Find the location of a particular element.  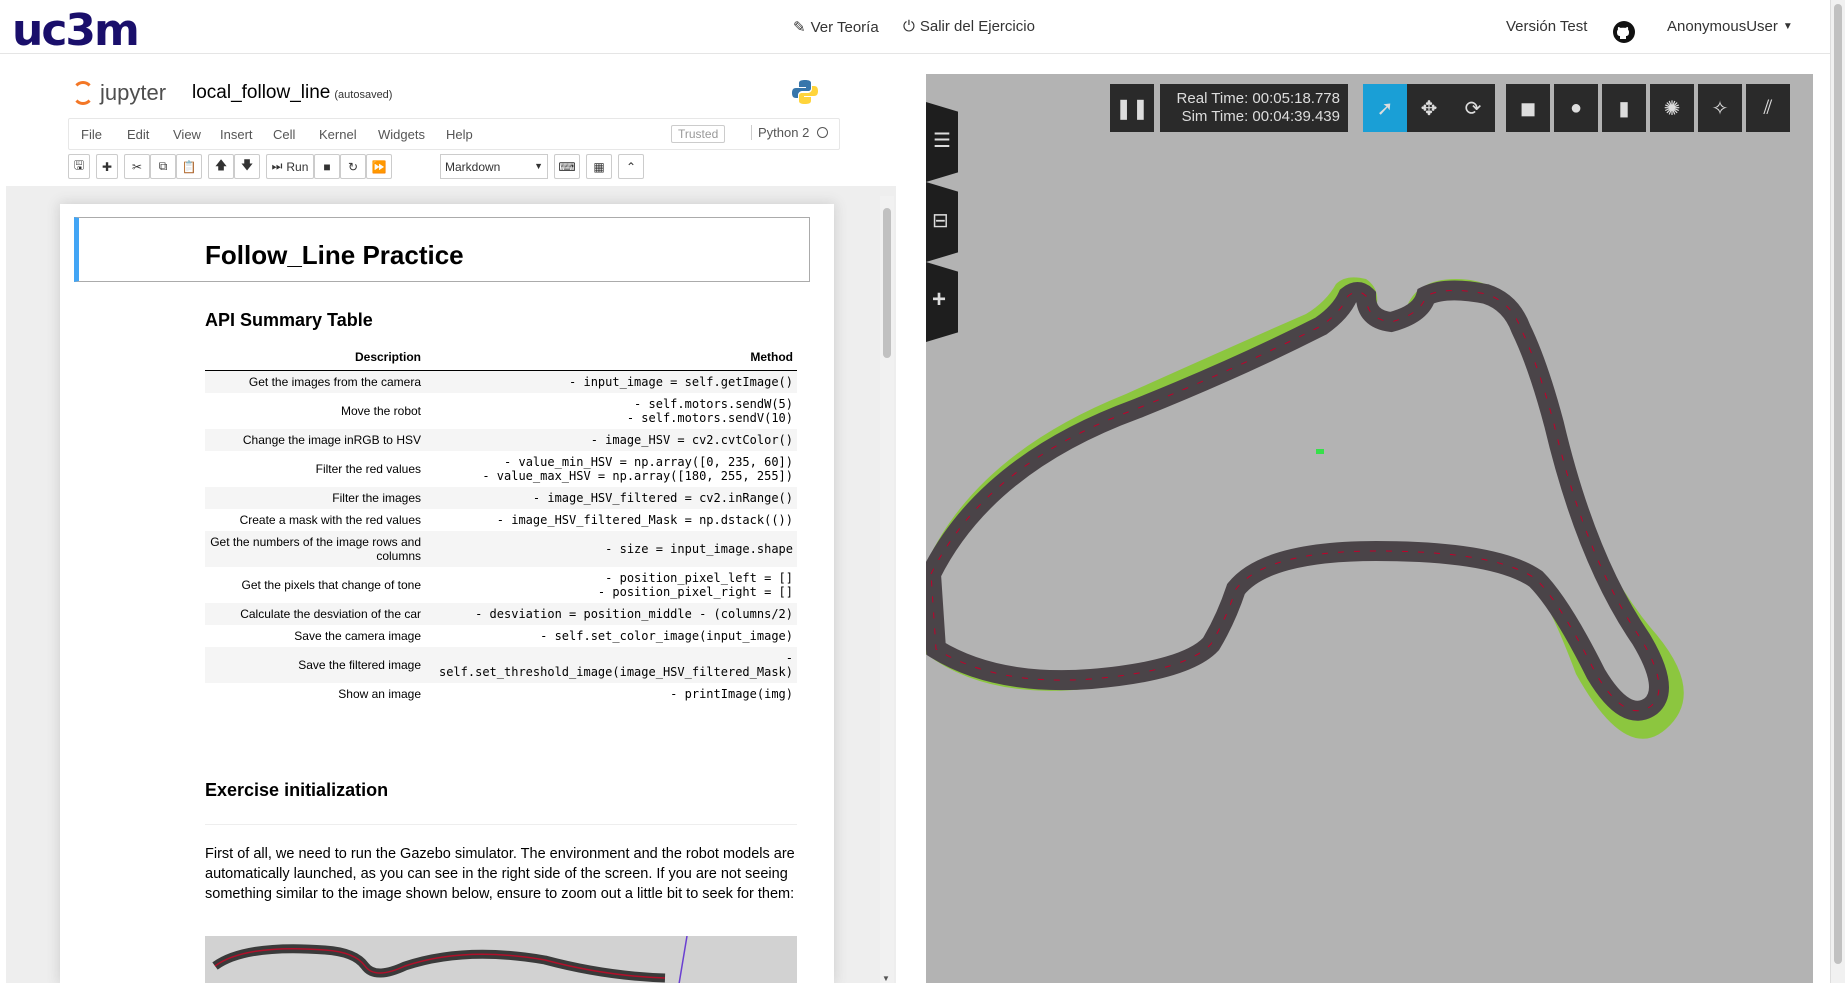

divider is located at coordinates (501, 824).